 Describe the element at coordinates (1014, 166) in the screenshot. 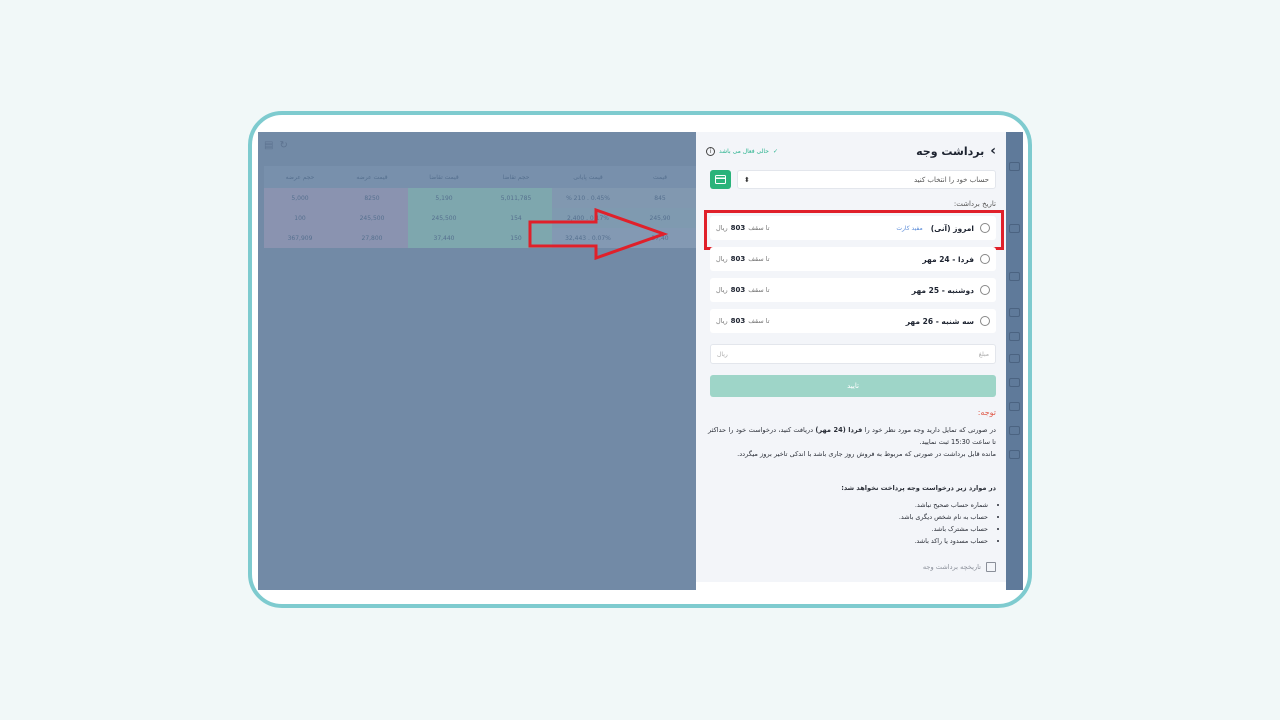

I see `search-icon` at that location.